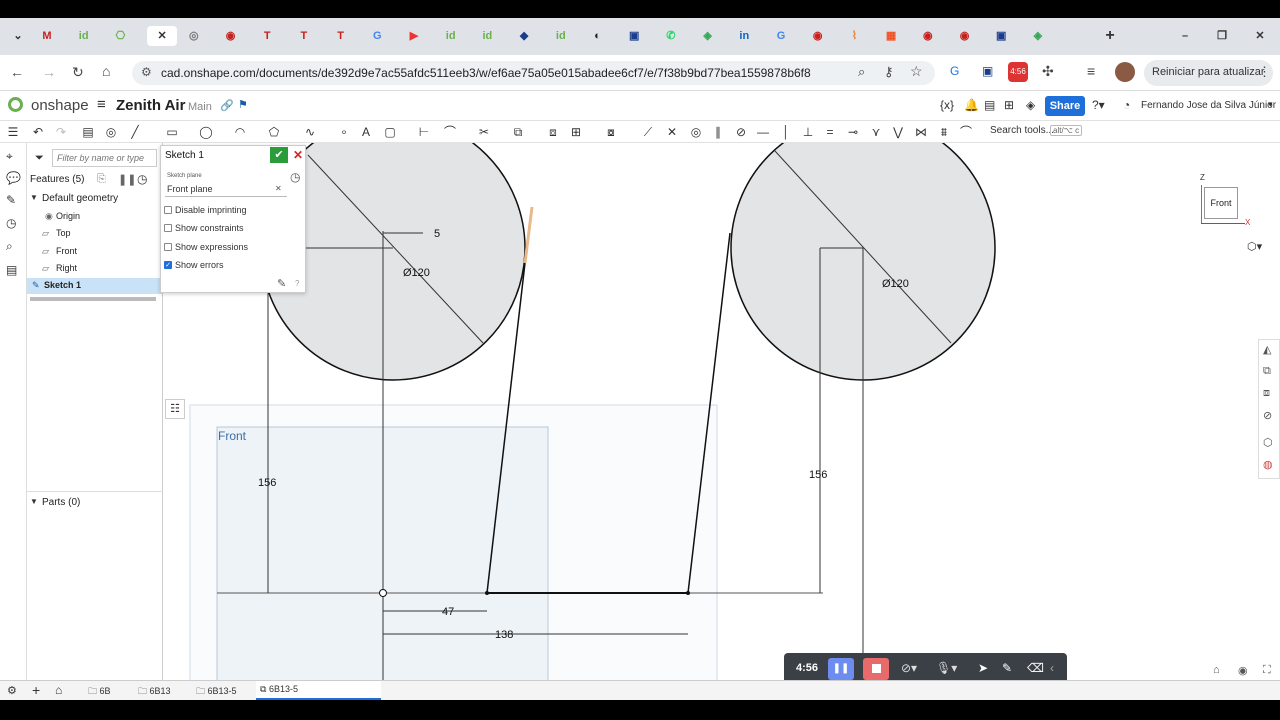 This screenshot has width=1280, height=720. I want to click on vertex-point, so click(487, 593).